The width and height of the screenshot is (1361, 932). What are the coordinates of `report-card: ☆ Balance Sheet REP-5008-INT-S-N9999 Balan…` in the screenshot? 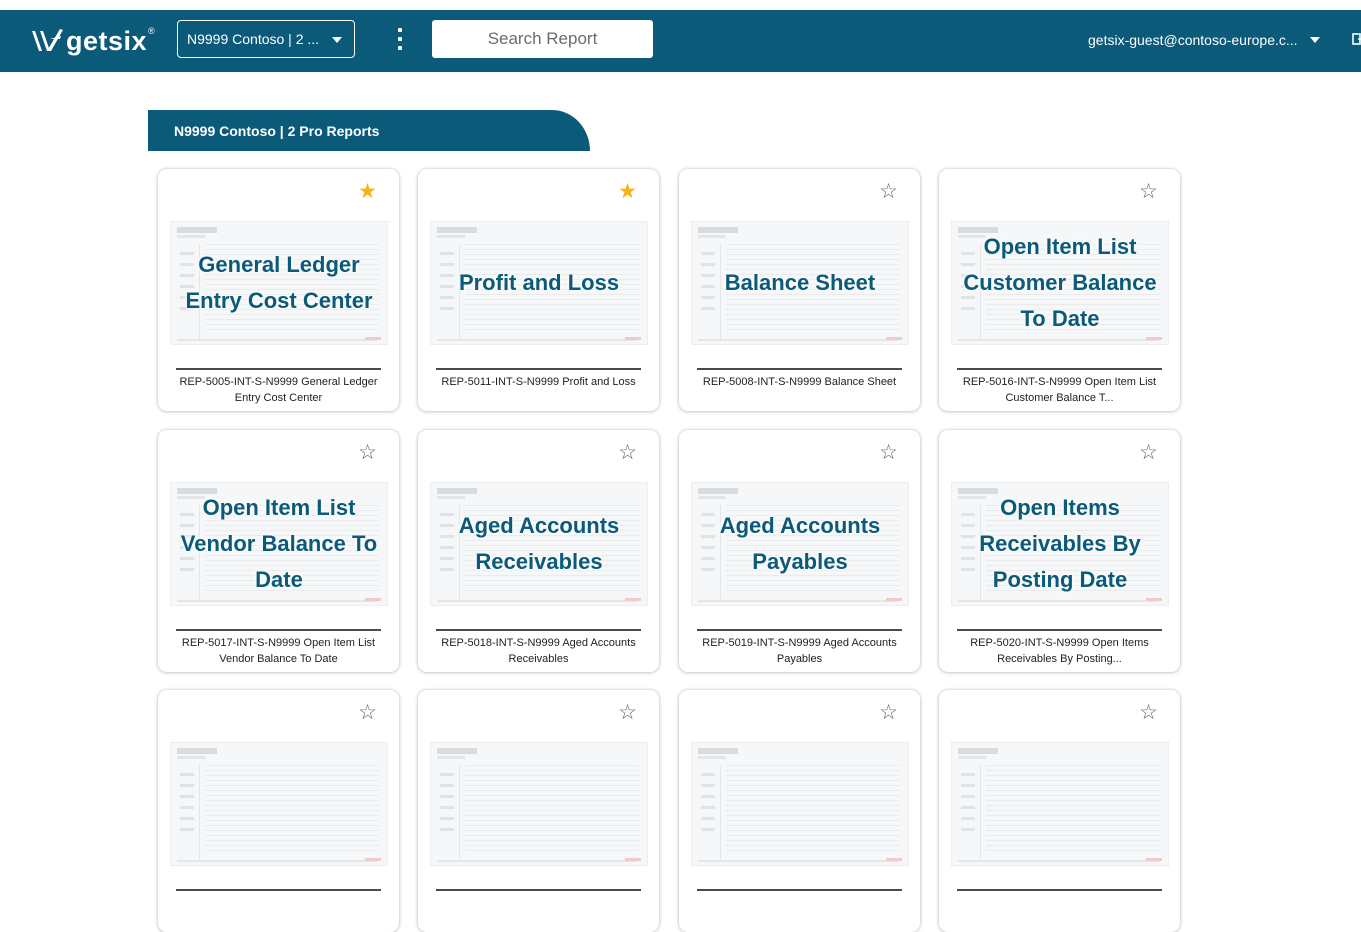 It's located at (799, 290).